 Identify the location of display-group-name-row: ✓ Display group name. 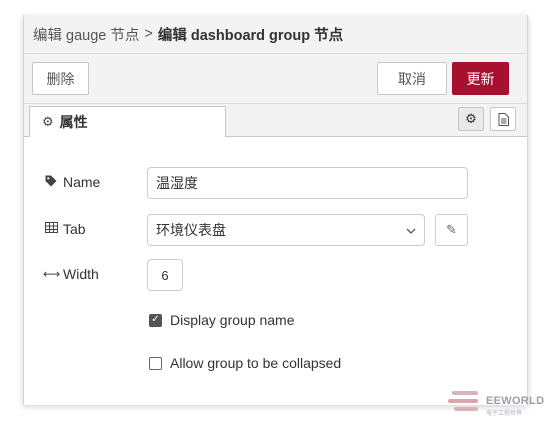
(222, 320).